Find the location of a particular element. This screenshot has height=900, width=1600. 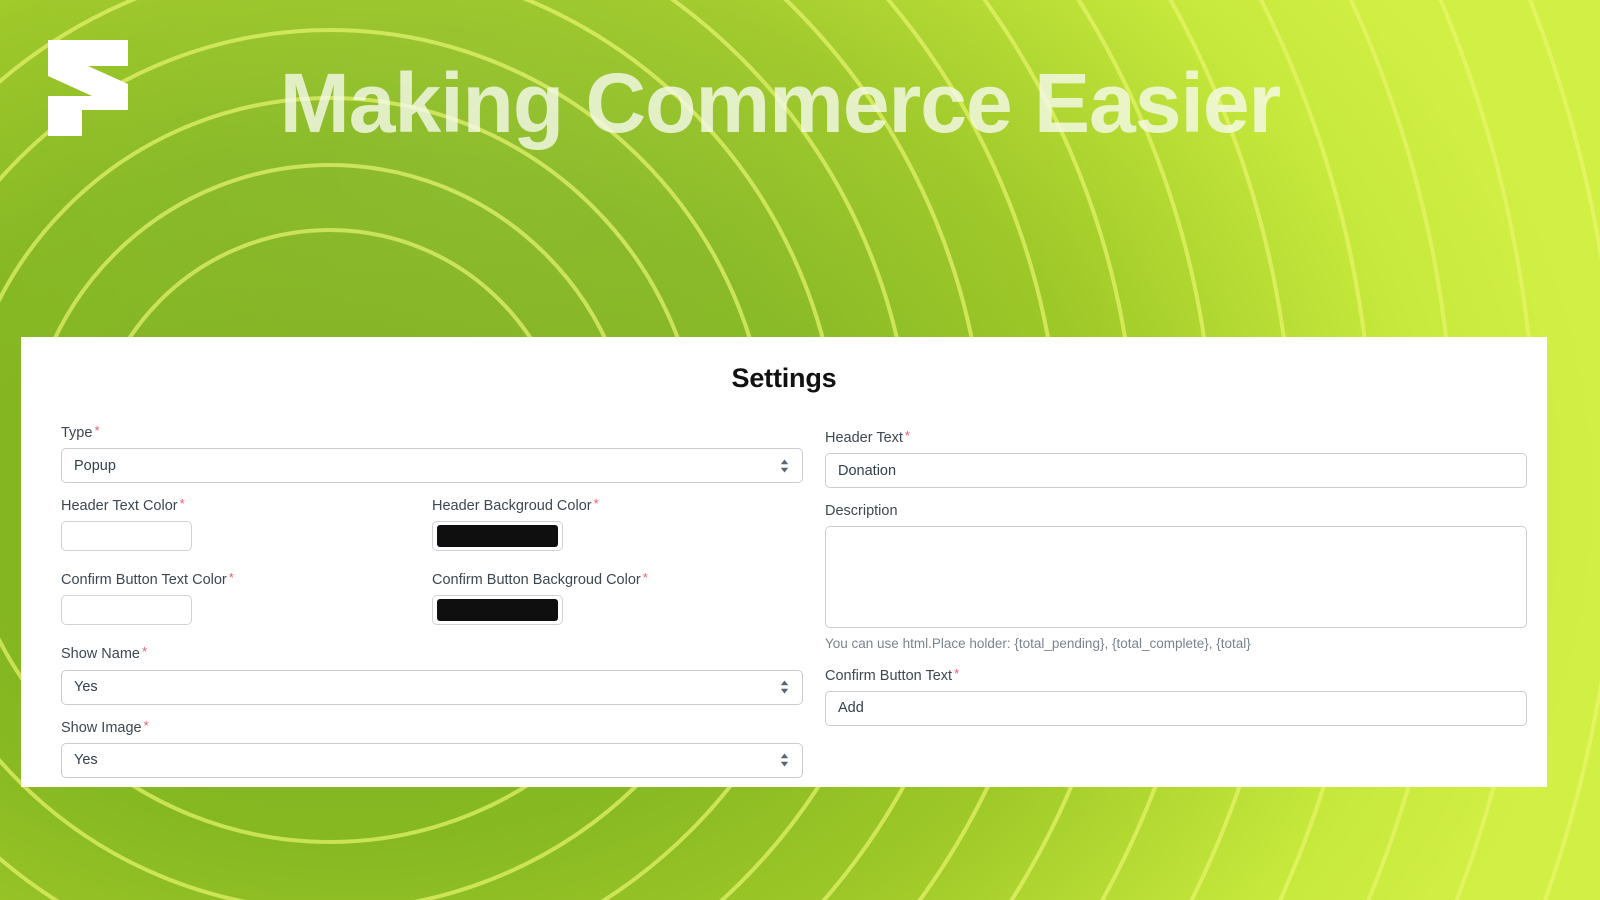

type-select is located at coordinates (432, 466).